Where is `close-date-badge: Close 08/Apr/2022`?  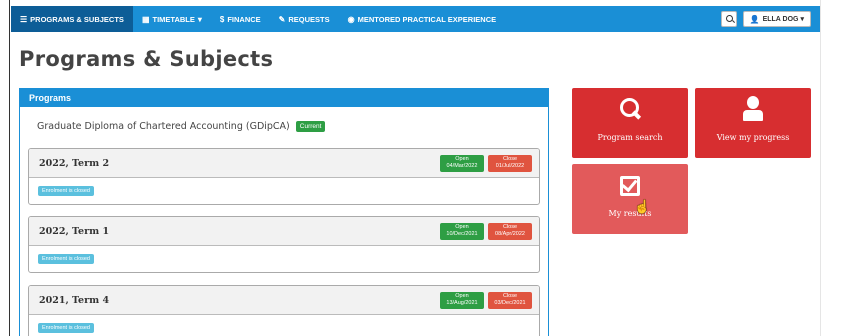 close-date-badge: Close 08/Apr/2022 is located at coordinates (510, 231).